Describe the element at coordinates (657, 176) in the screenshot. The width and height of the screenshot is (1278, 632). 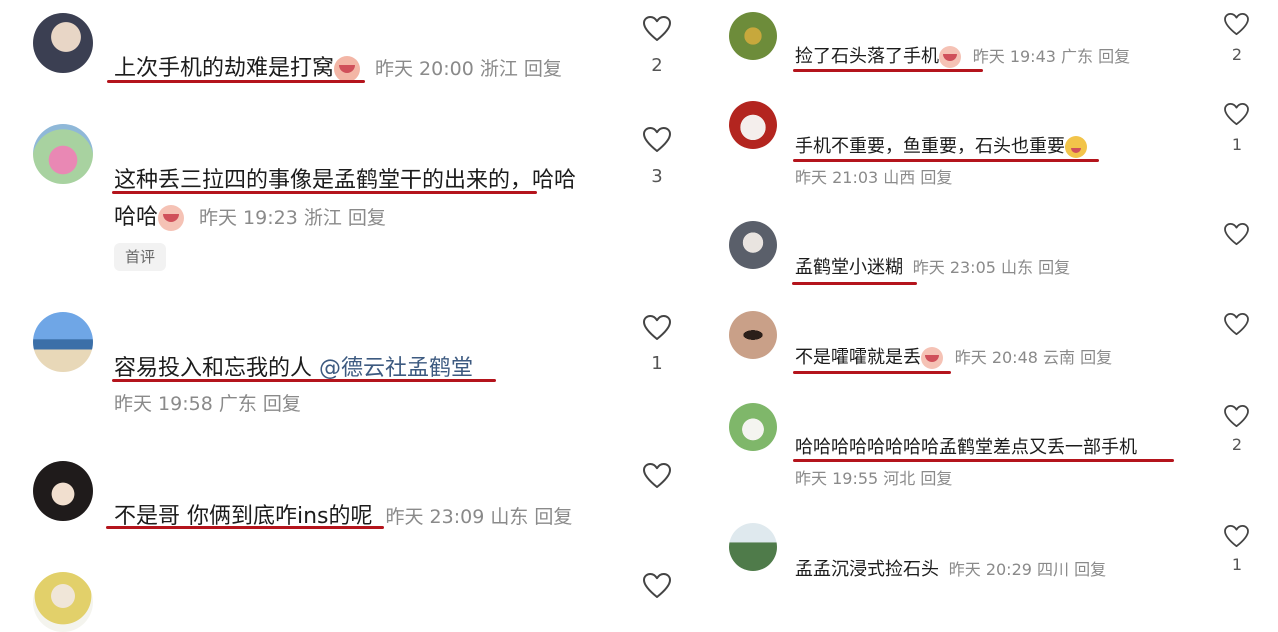
I see `like-count: 3` at that location.